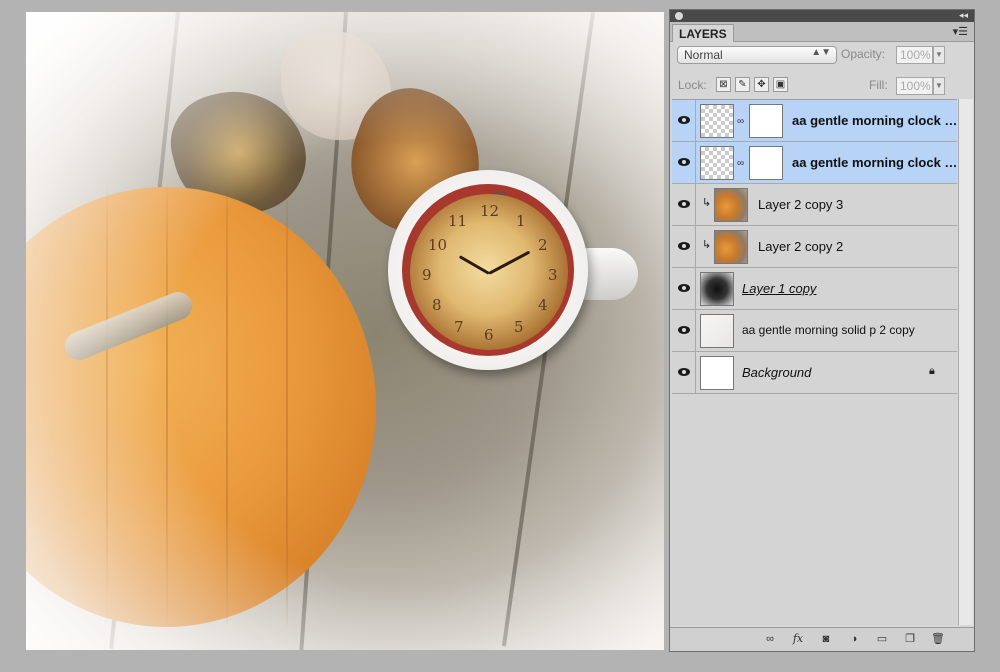 The width and height of the screenshot is (1000, 672). What do you see at coordinates (939, 55) in the screenshot?
I see `opacity-dropdown-arrow: ▼` at bounding box center [939, 55].